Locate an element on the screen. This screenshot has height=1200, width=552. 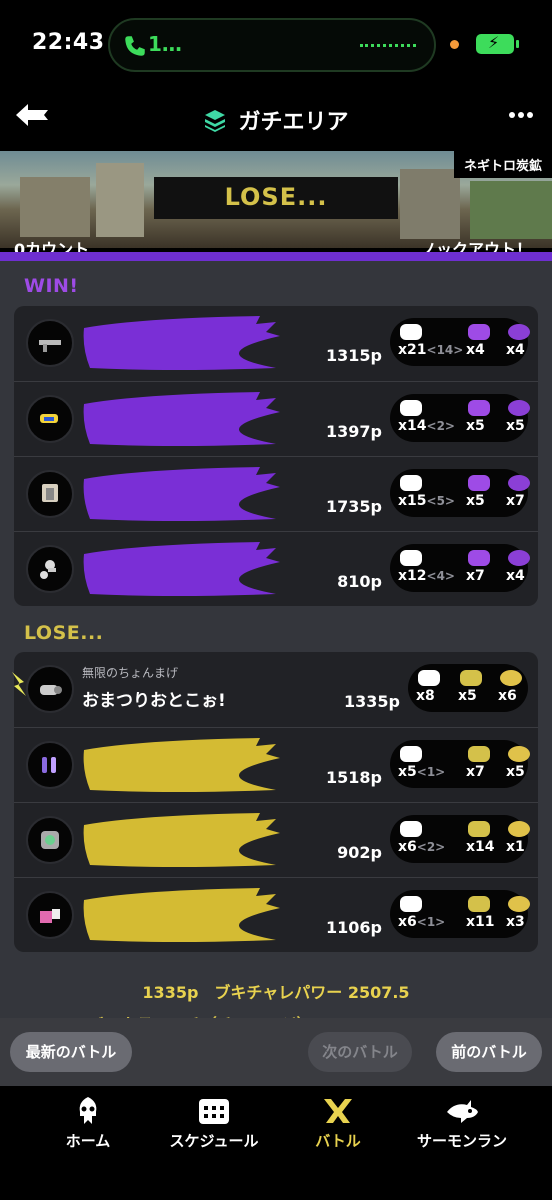
tri-stringer-icon is located at coordinates (48, 569).